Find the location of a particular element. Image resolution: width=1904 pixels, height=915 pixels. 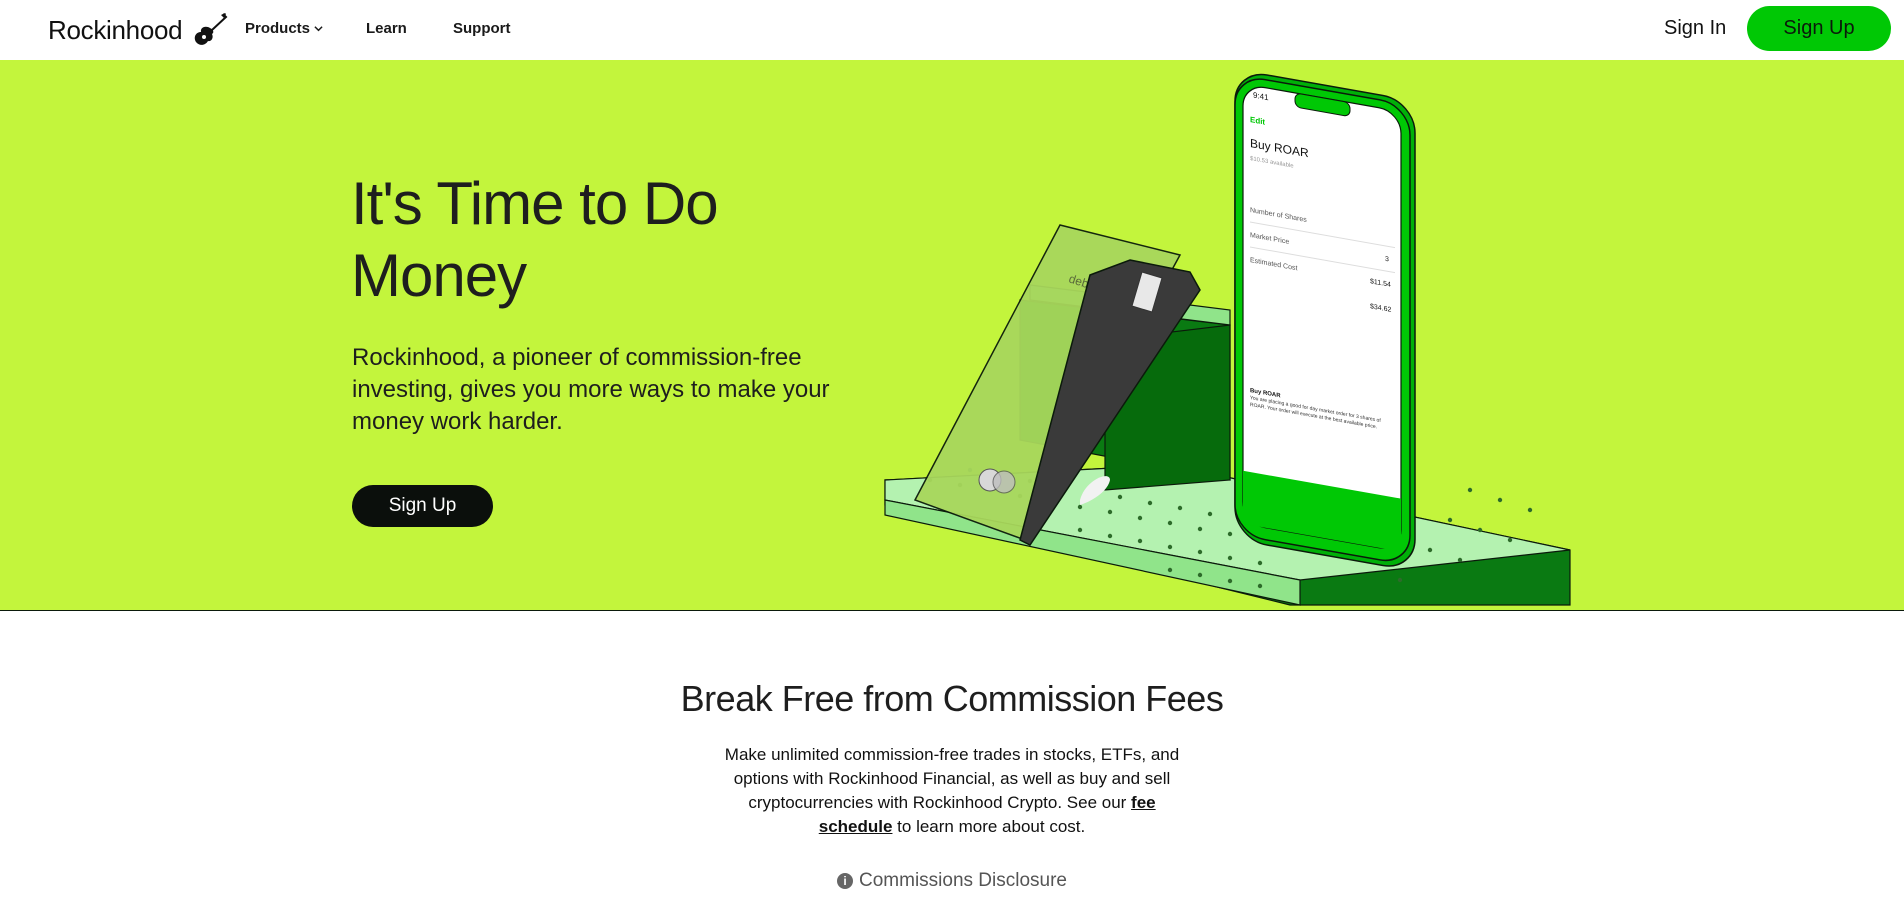

nav-learn: Learn is located at coordinates (386, 28).